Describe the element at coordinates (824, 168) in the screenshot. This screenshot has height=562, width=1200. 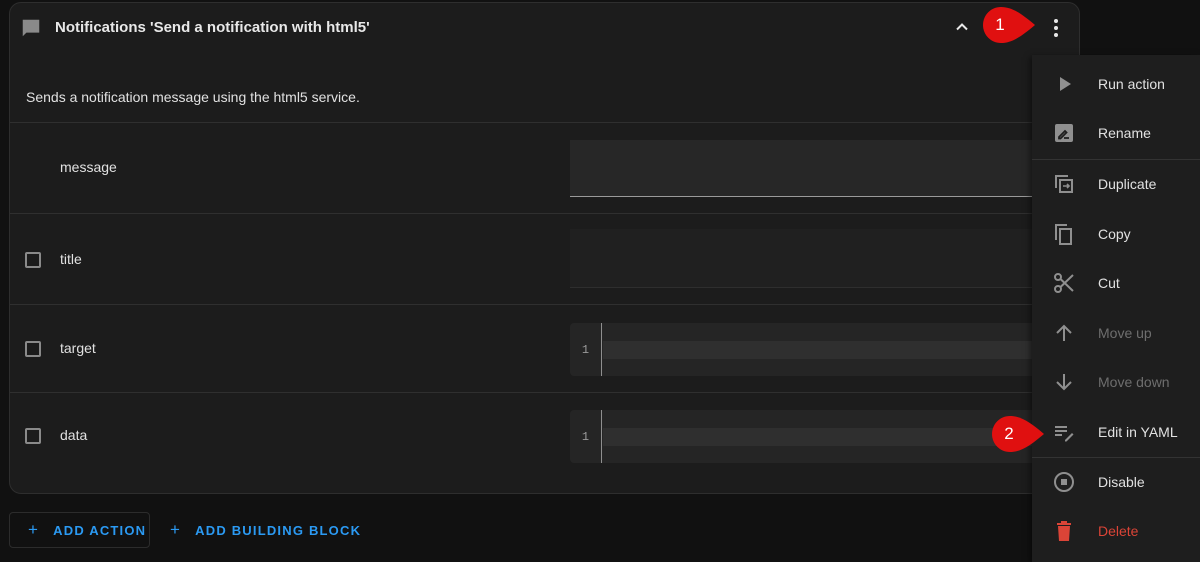
I see `message-input` at that location.